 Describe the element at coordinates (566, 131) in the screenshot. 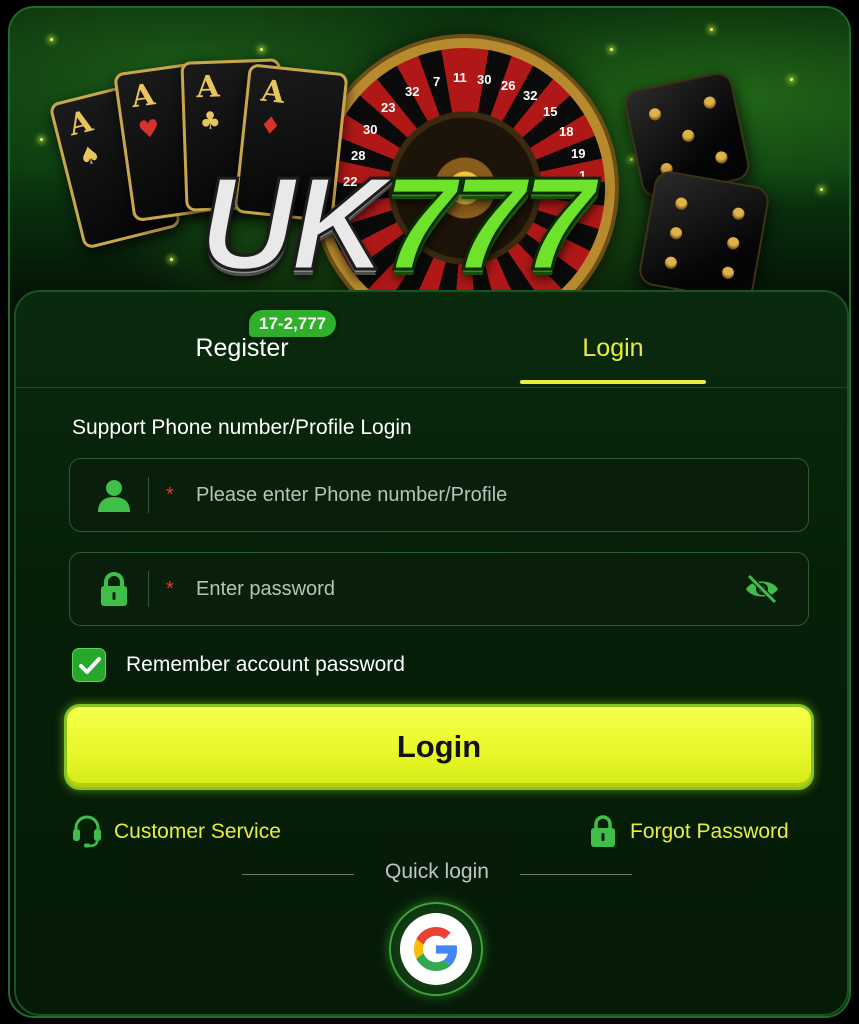

I see `roulette-number: 18` at that location.